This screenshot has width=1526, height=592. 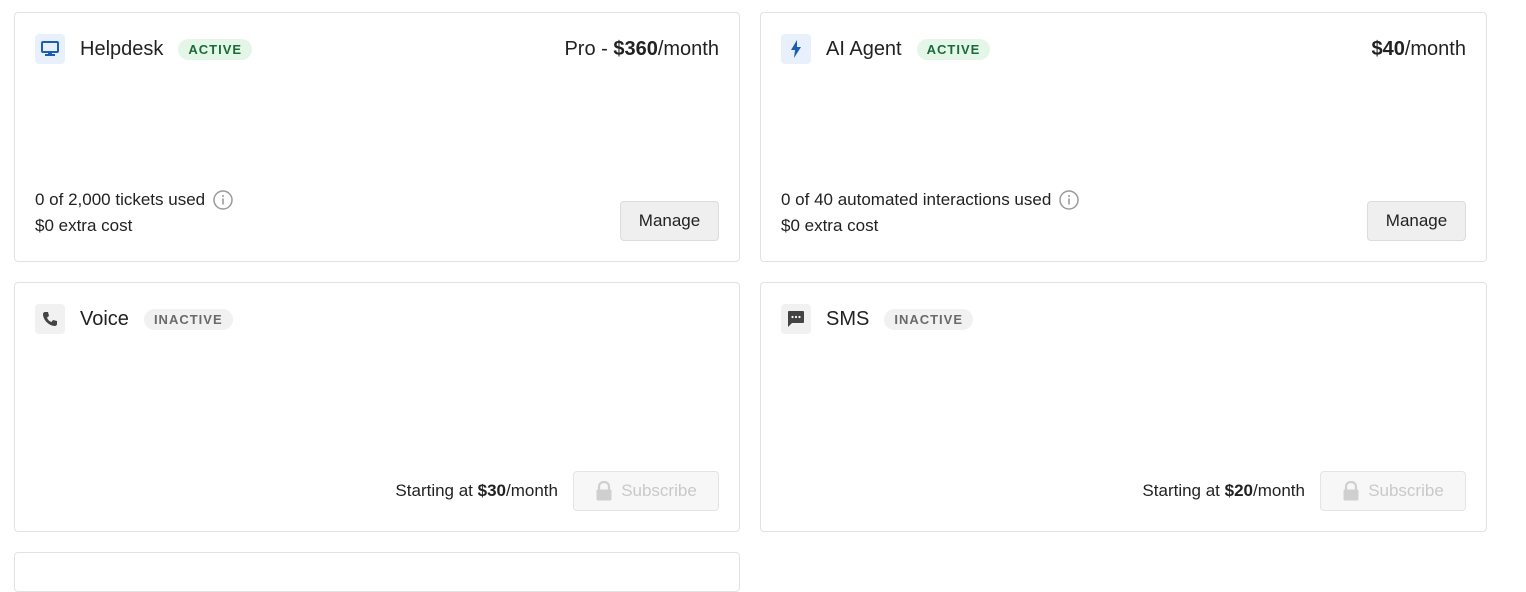 I want to click on ai-agent-card-header: AI Agent ACTIVE $40/month, so click(x=1123, y=49).